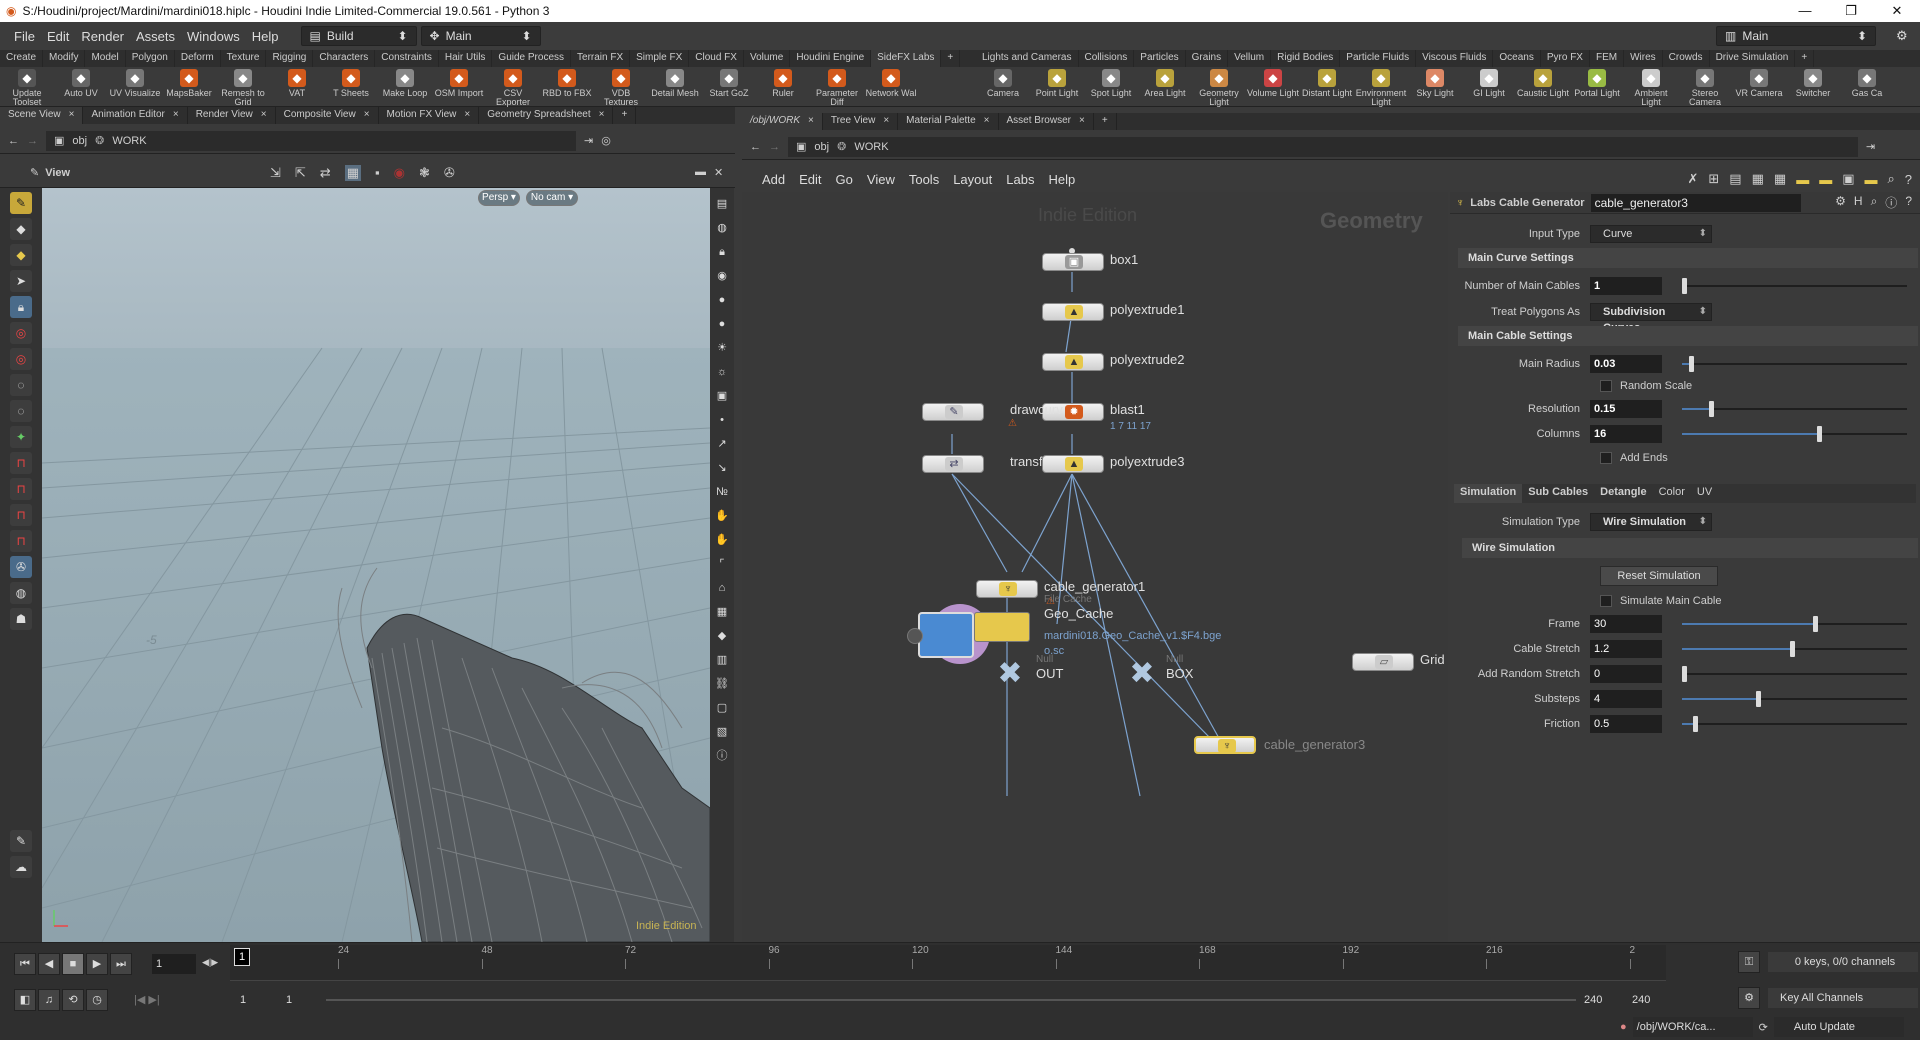 Image resolution: width=1920 pixels, height=1040 pixels. What do you see at coordinates (21, 307) in the screenshot?
I see `lock-icon: 🔒︎` at bounding box center [21, 307].